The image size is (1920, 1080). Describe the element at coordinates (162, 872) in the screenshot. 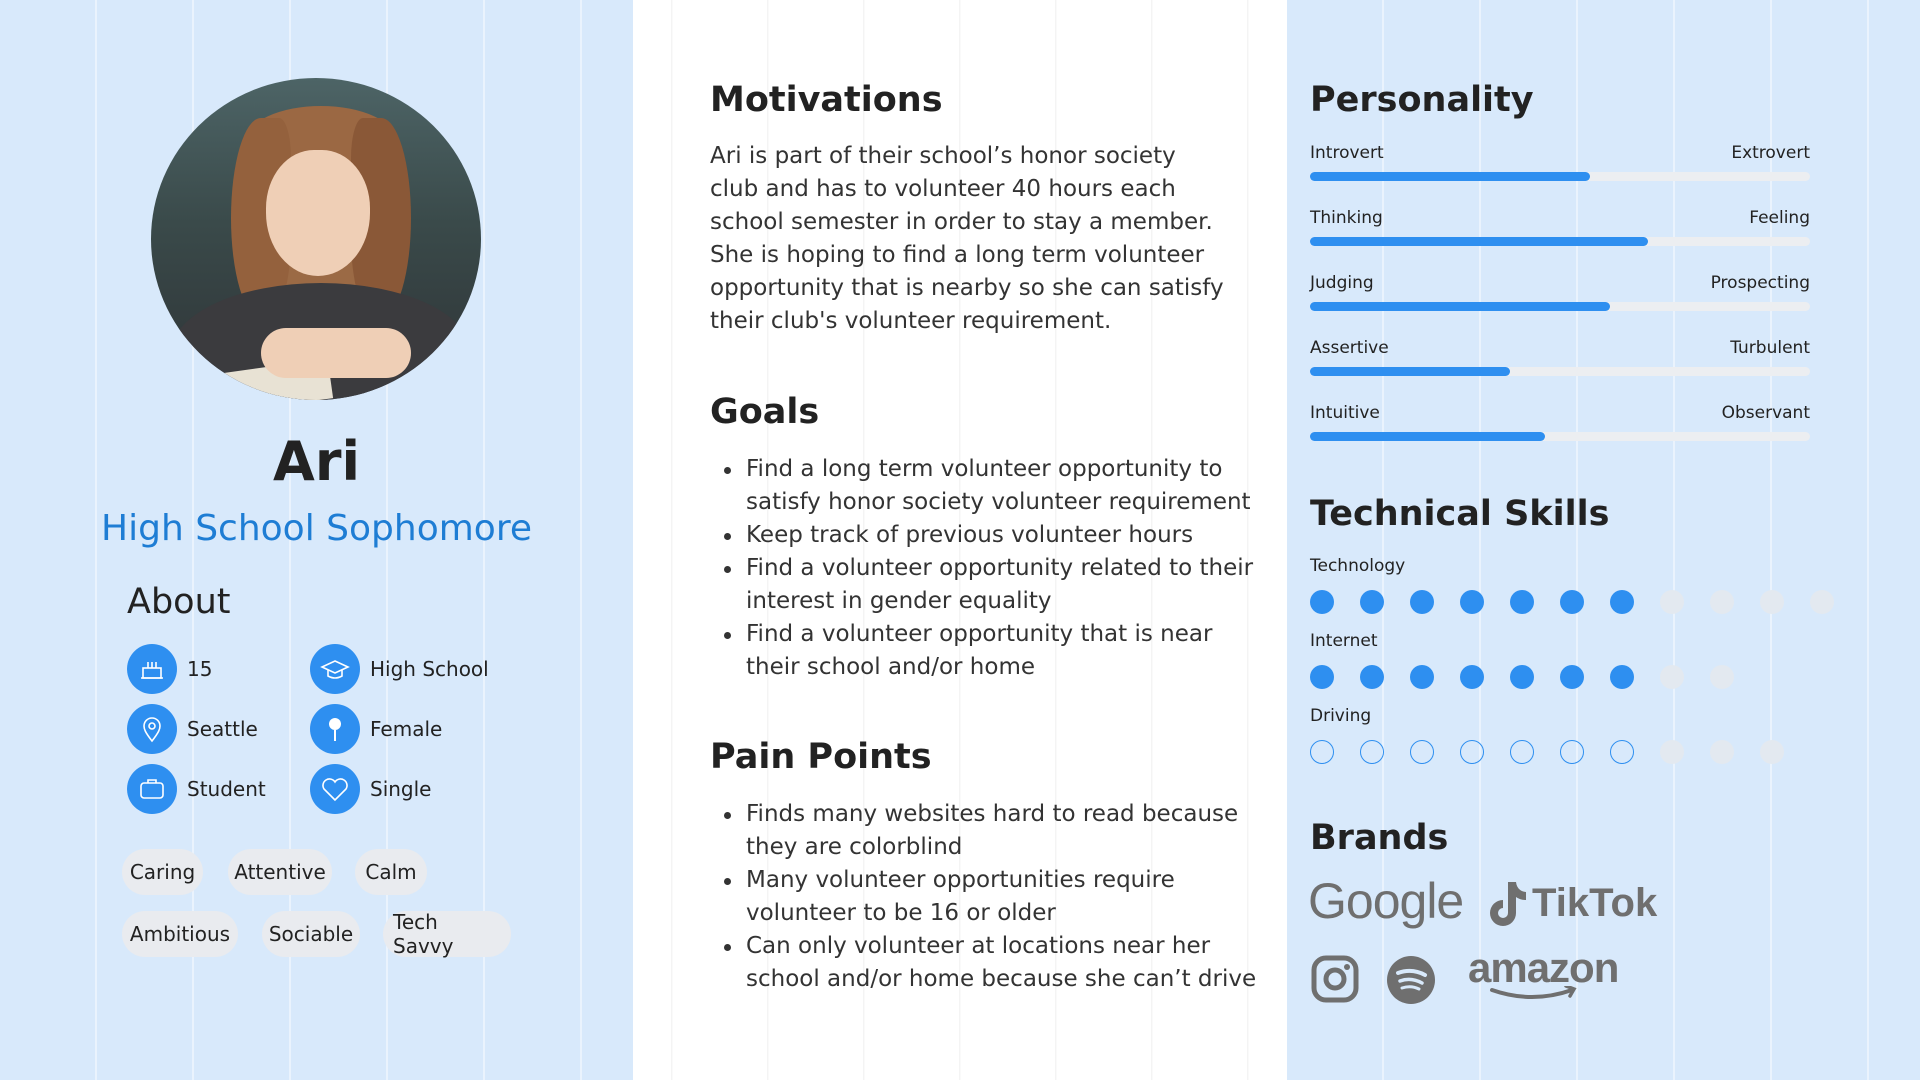

I see `trait-tag: Caring` at that location.